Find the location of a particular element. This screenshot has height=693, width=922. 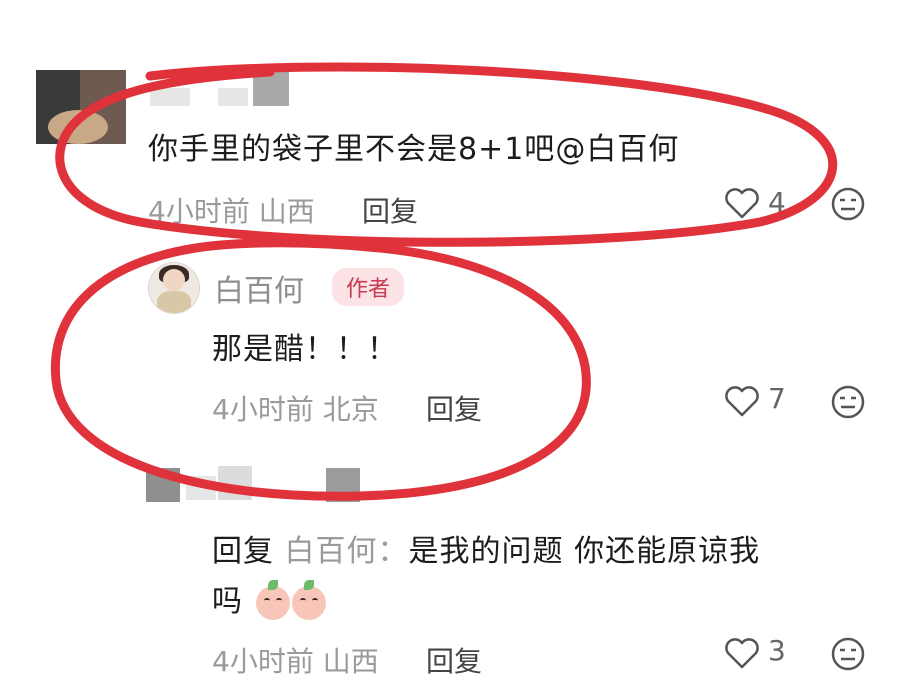

like-count: 3 is located at coordinates (777, 650).